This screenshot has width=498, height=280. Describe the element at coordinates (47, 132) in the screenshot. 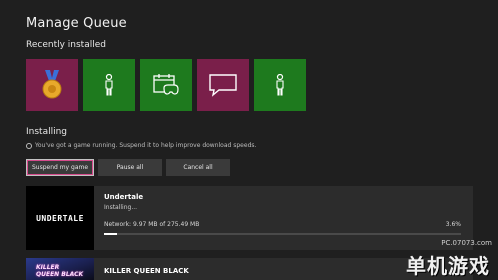

I see `installing-label: Installing` at that location.